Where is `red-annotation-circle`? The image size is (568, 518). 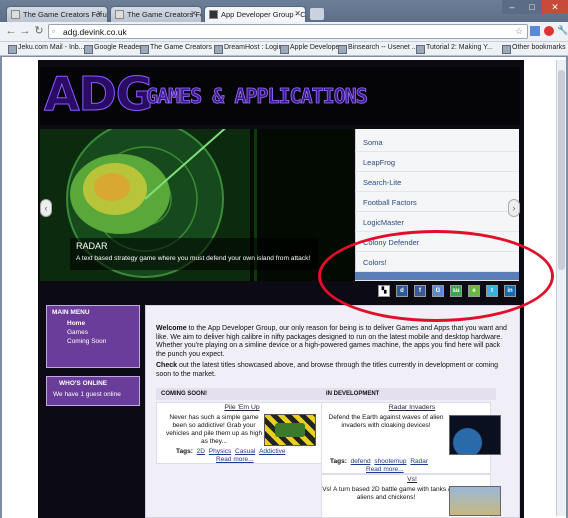 red-annotation-circle is located at coordinates (436, 276).